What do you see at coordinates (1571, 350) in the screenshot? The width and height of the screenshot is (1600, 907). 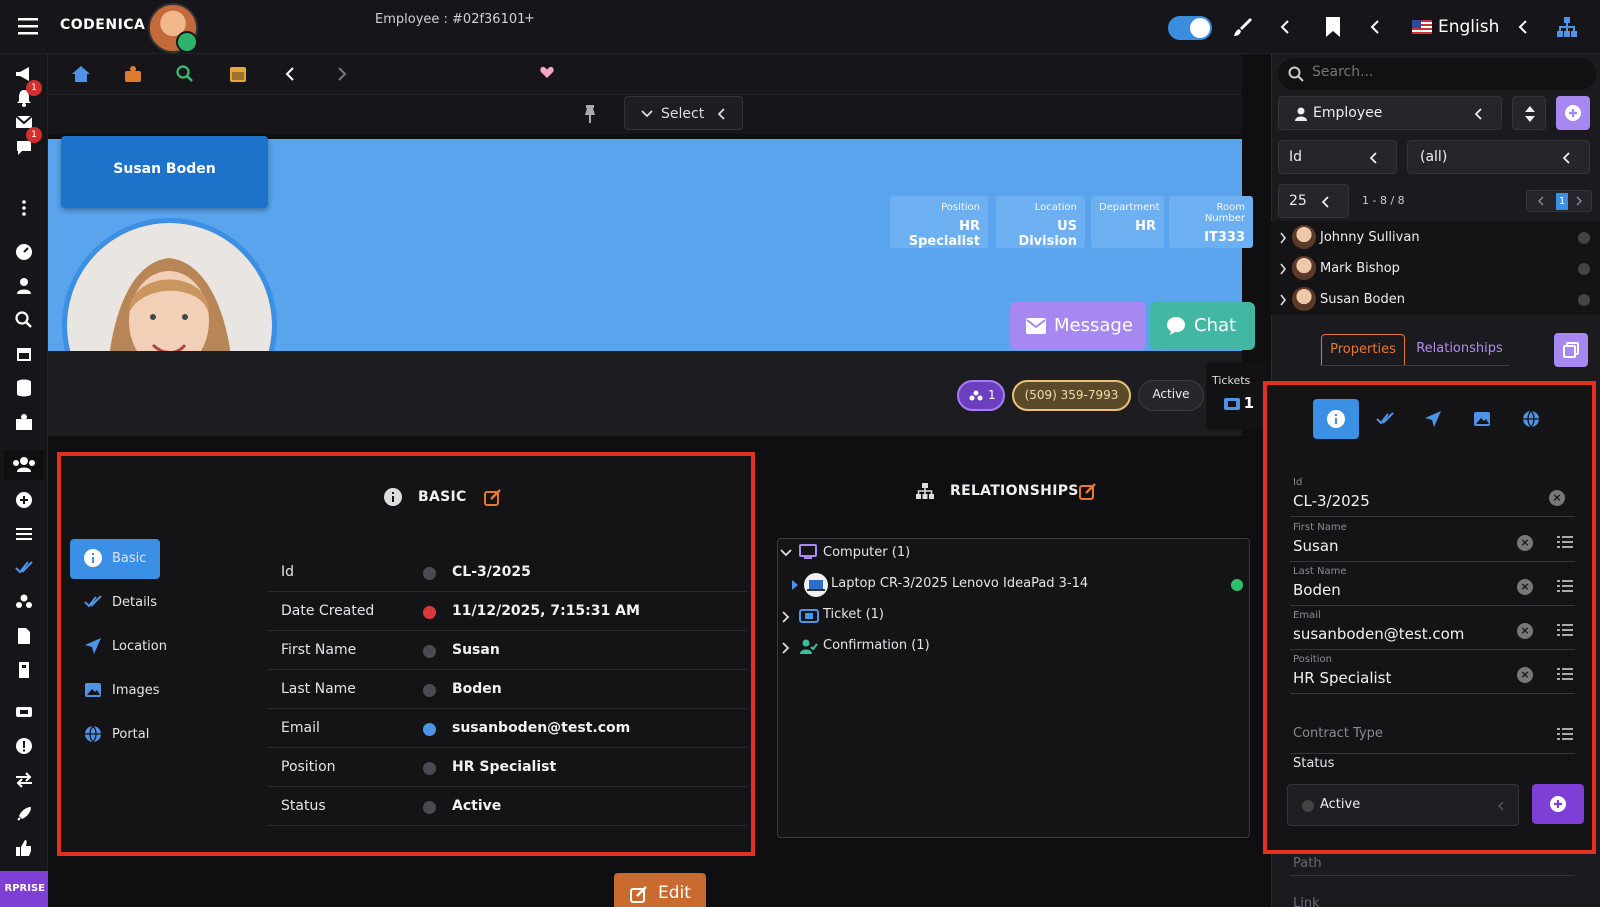 I see `copy-button` at bounding box center [1571, 350].